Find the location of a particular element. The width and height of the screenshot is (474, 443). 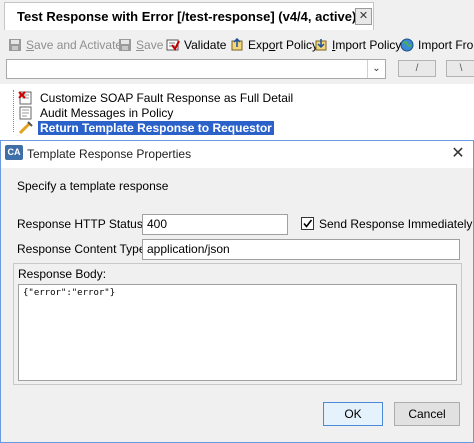

search-next-button: / is located at coordinates (417, 68).